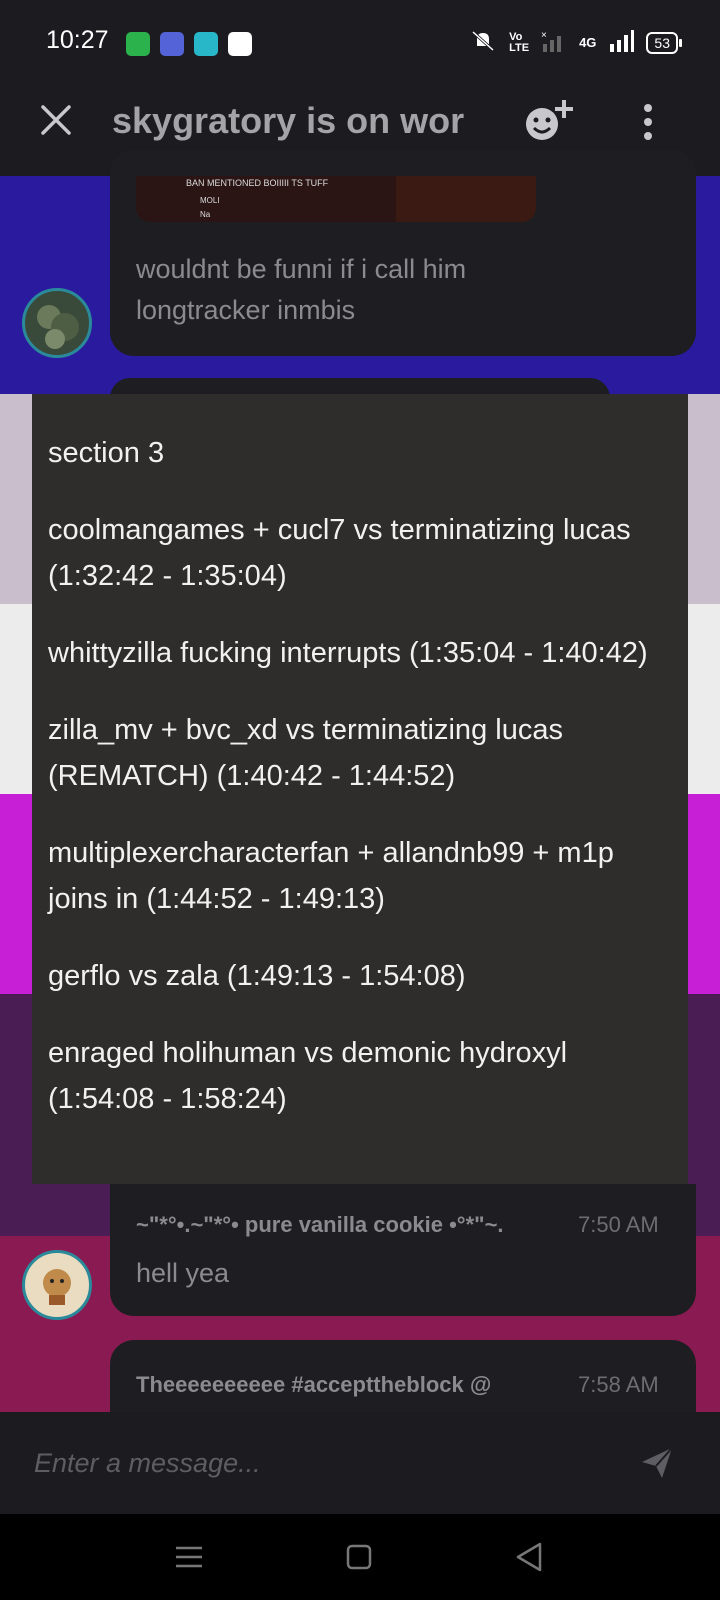 The width and height of the screenshot is (720, 1600). What do you see at coordinates (466, 199) in the screenshot?
I see `embed-image-dark-area` at bounding box center [466, 199].